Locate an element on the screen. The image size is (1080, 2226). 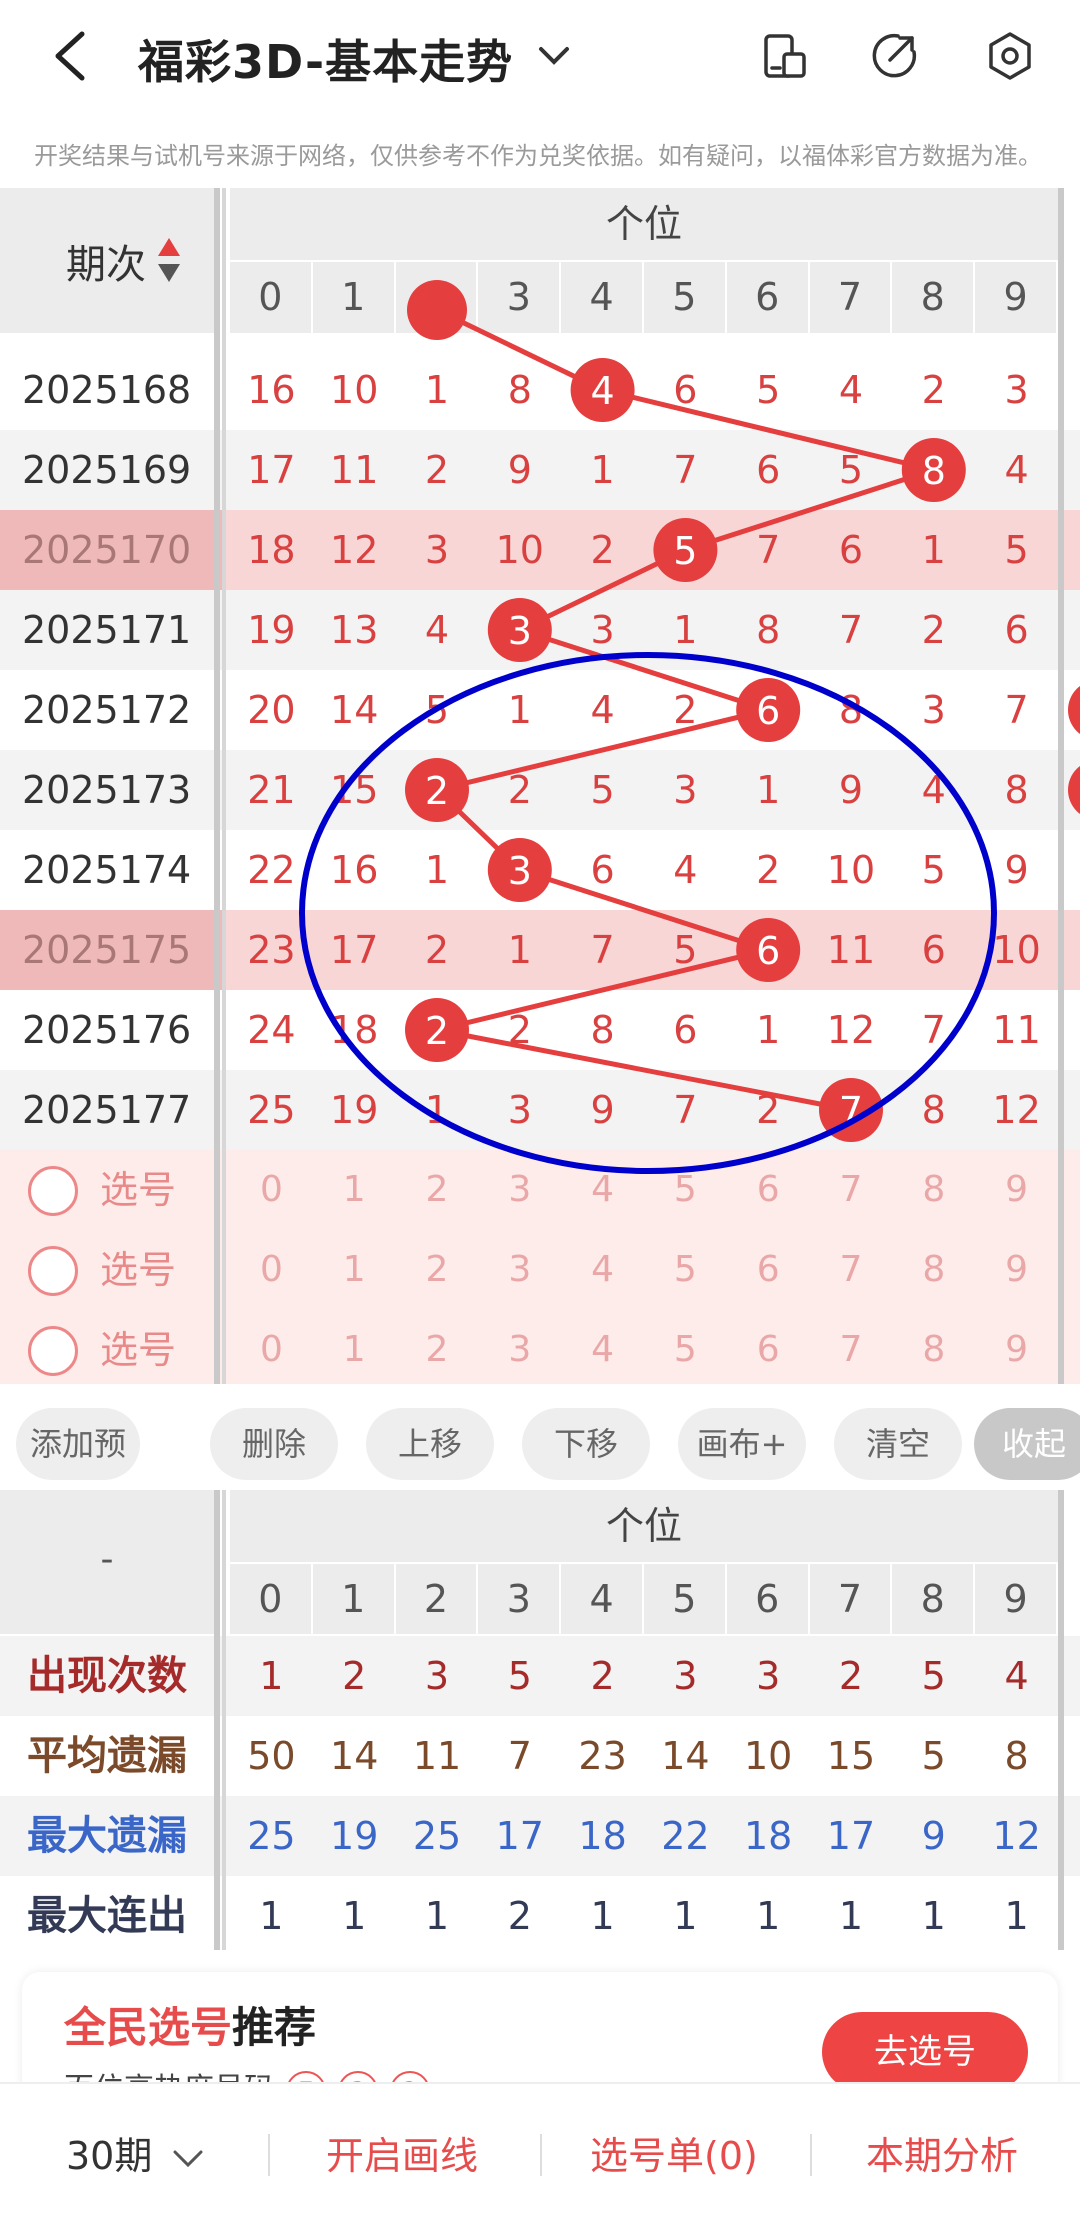
period-analysis-button: 本期分析 is located at coordinates (942, 2155).